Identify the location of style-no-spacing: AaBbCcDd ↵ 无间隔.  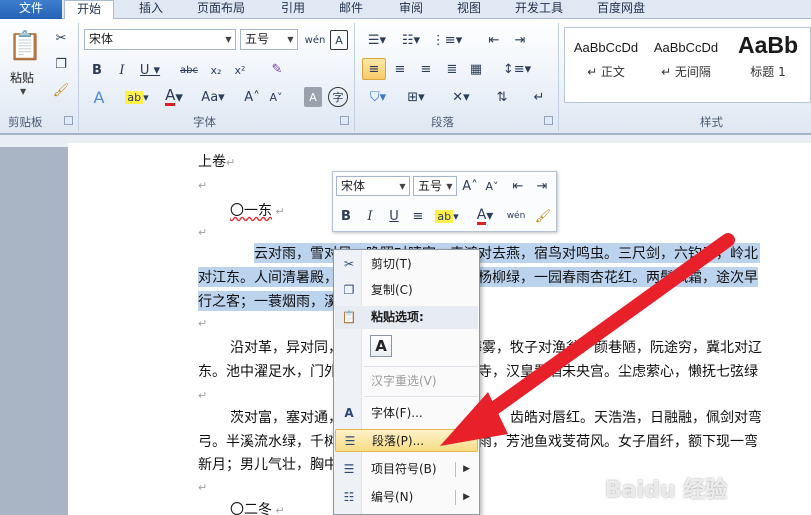
(686, 64).